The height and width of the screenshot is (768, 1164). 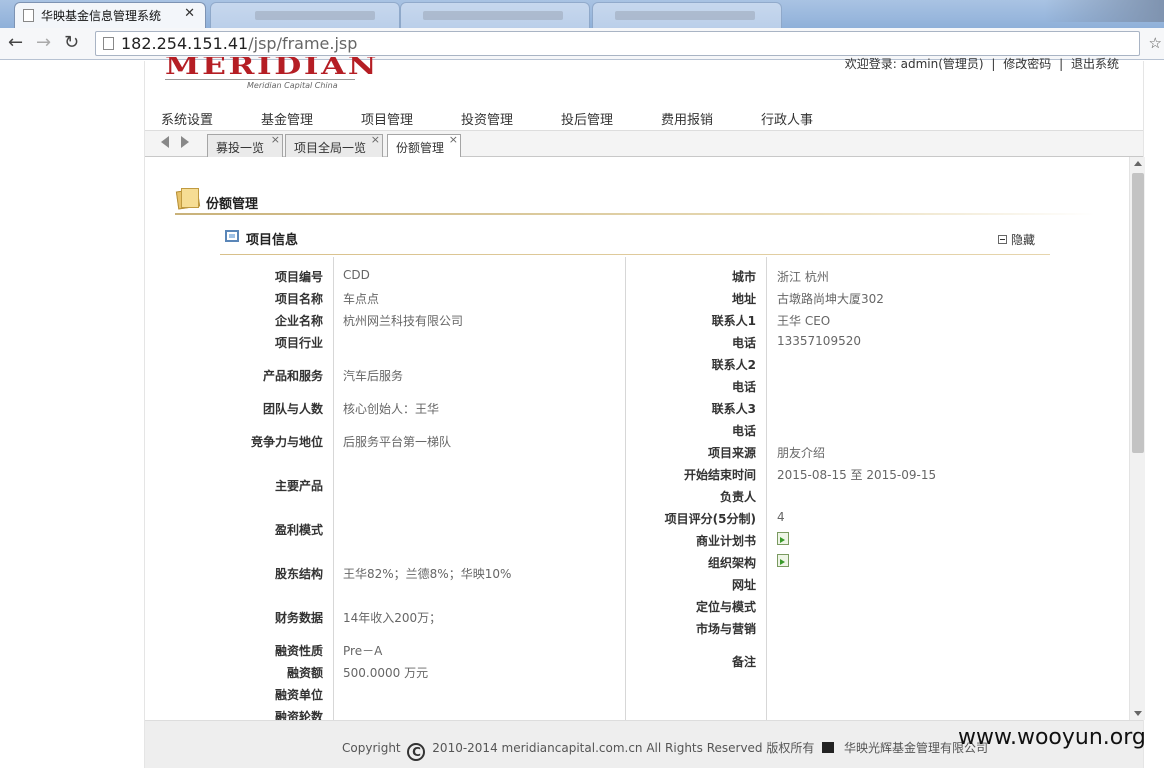 I want to click on field-label: 组织架构, so click(x=731, y=563).